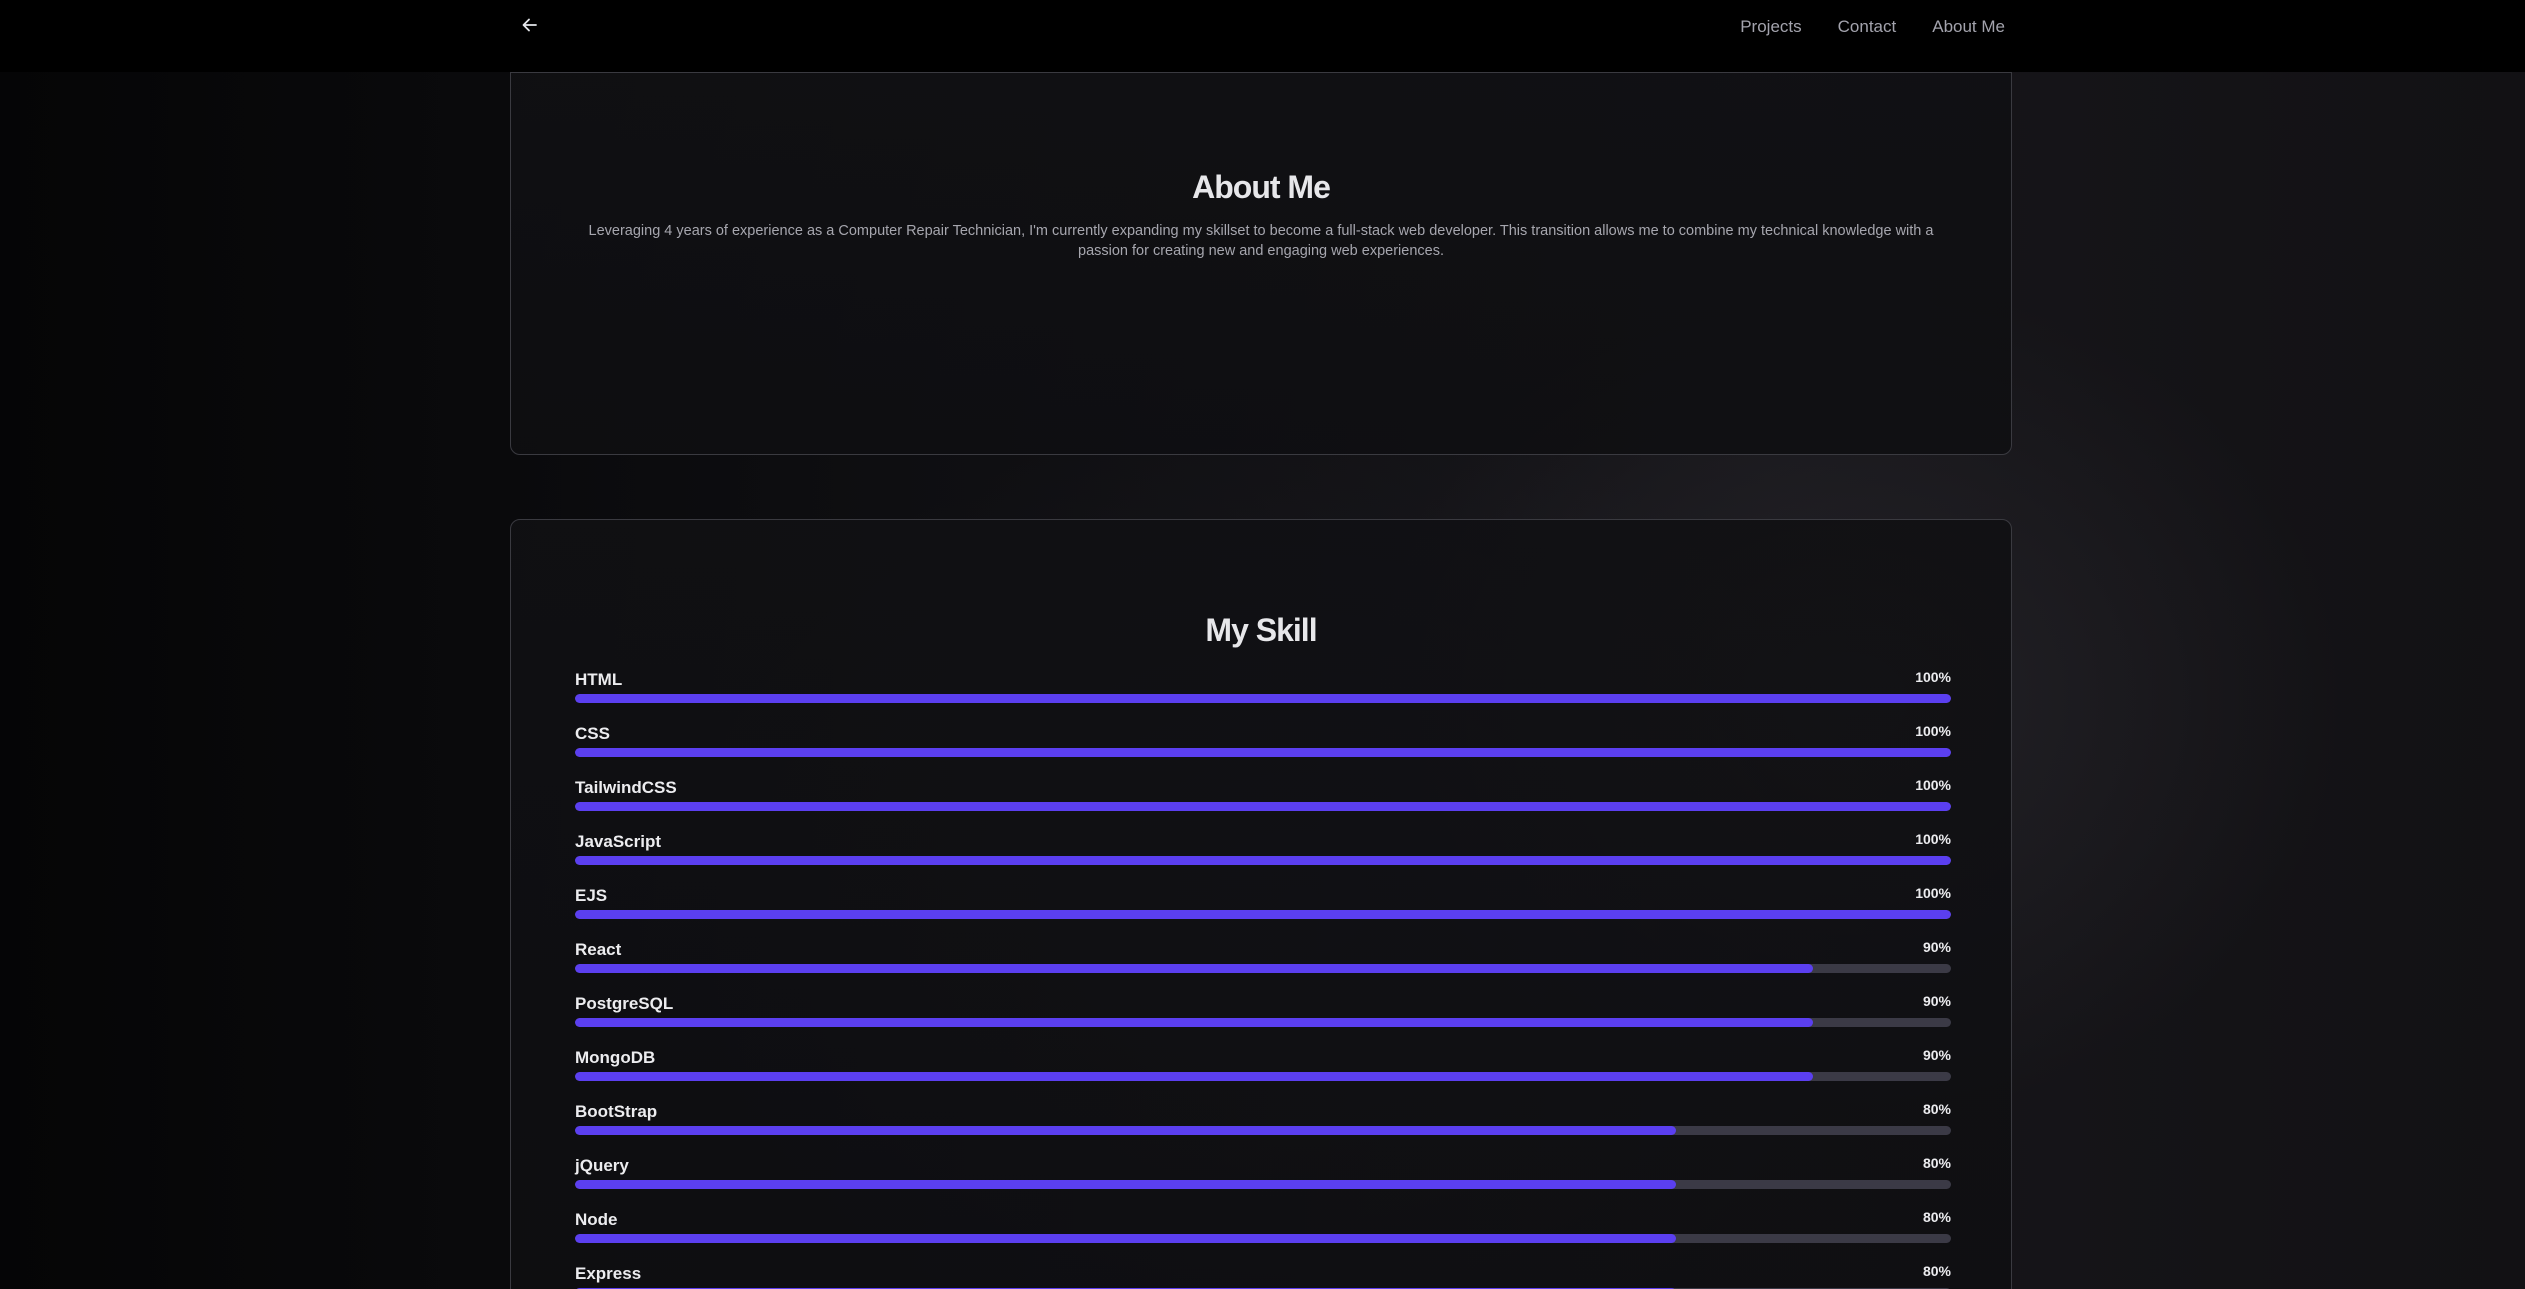 The height and width of the screenshot is (1289, 2525). Describe the element at coordinates (608, 1273) in the screenshot. I see `skill-name: Express` at that location.